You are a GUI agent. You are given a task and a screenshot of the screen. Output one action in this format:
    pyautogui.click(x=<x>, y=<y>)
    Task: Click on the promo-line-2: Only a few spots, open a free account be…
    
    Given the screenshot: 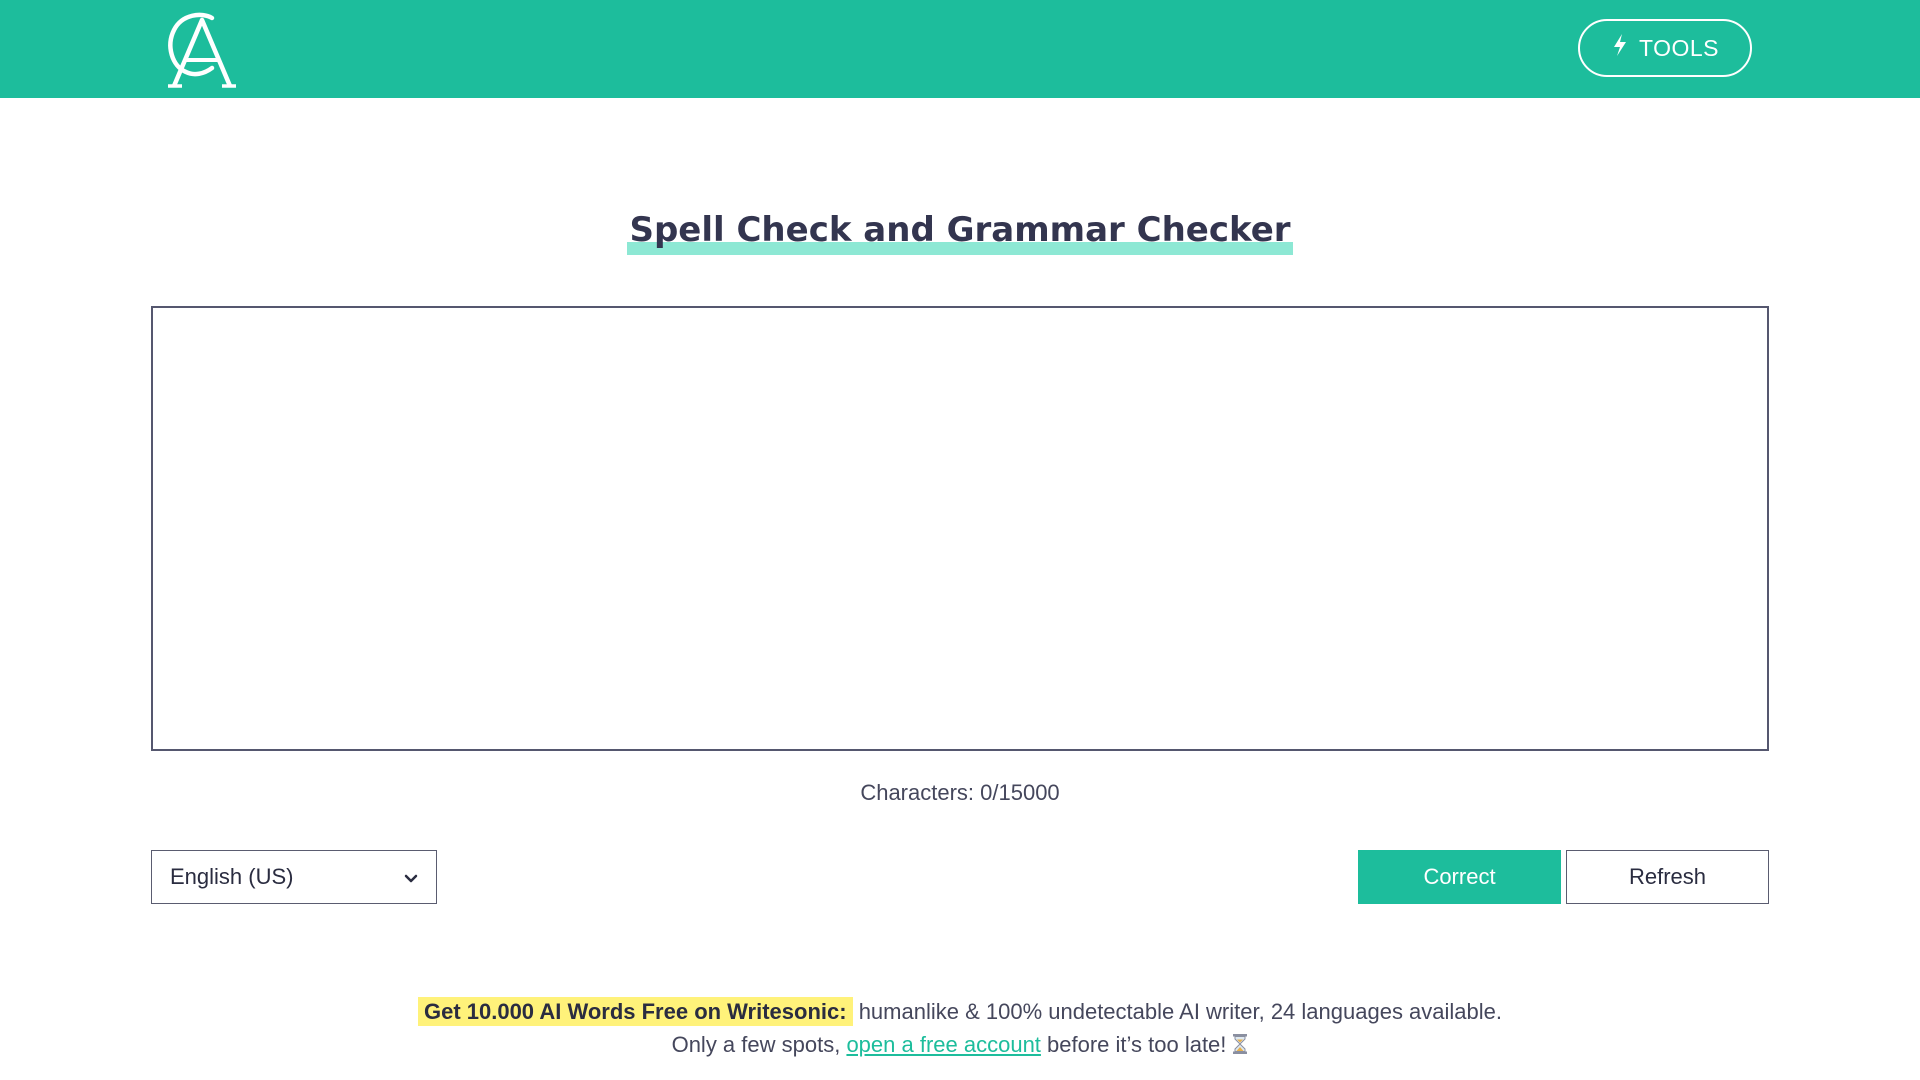 What is the action you would take?
    pyautogui.click(x=960, y=1044)
    